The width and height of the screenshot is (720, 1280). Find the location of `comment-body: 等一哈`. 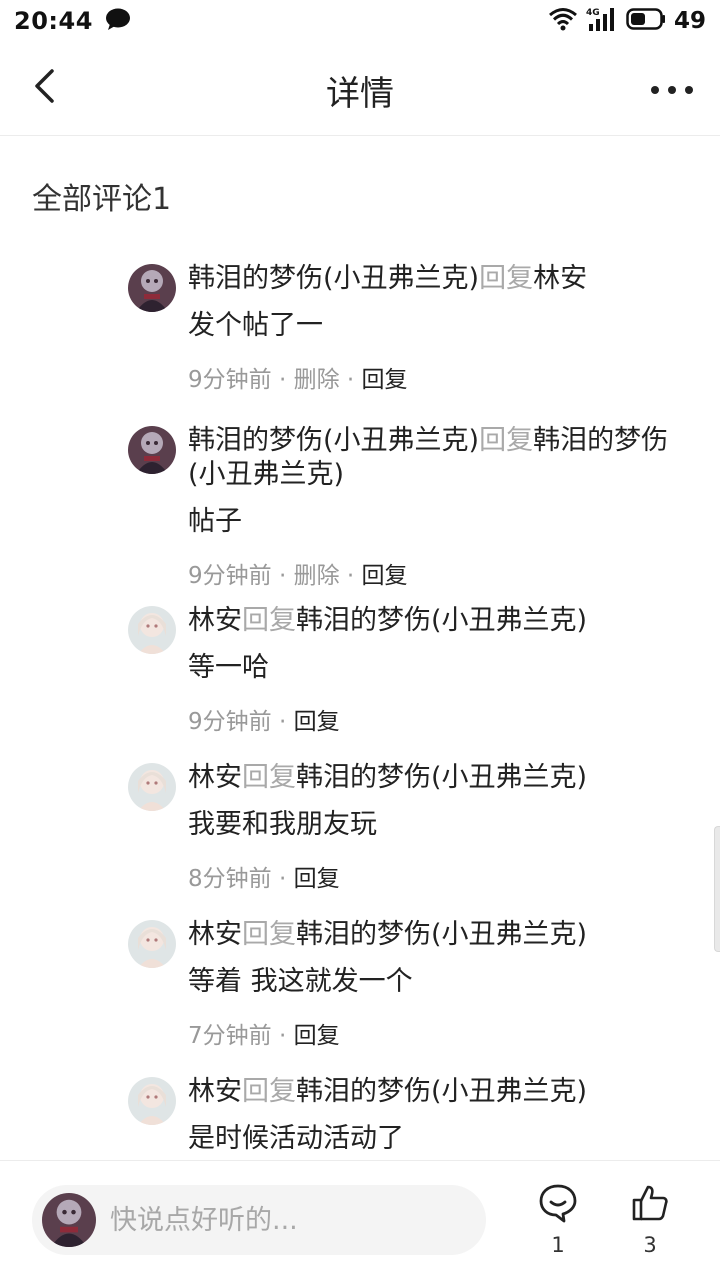

comment-body: 等一哈 is located at coordinates (228, 667).